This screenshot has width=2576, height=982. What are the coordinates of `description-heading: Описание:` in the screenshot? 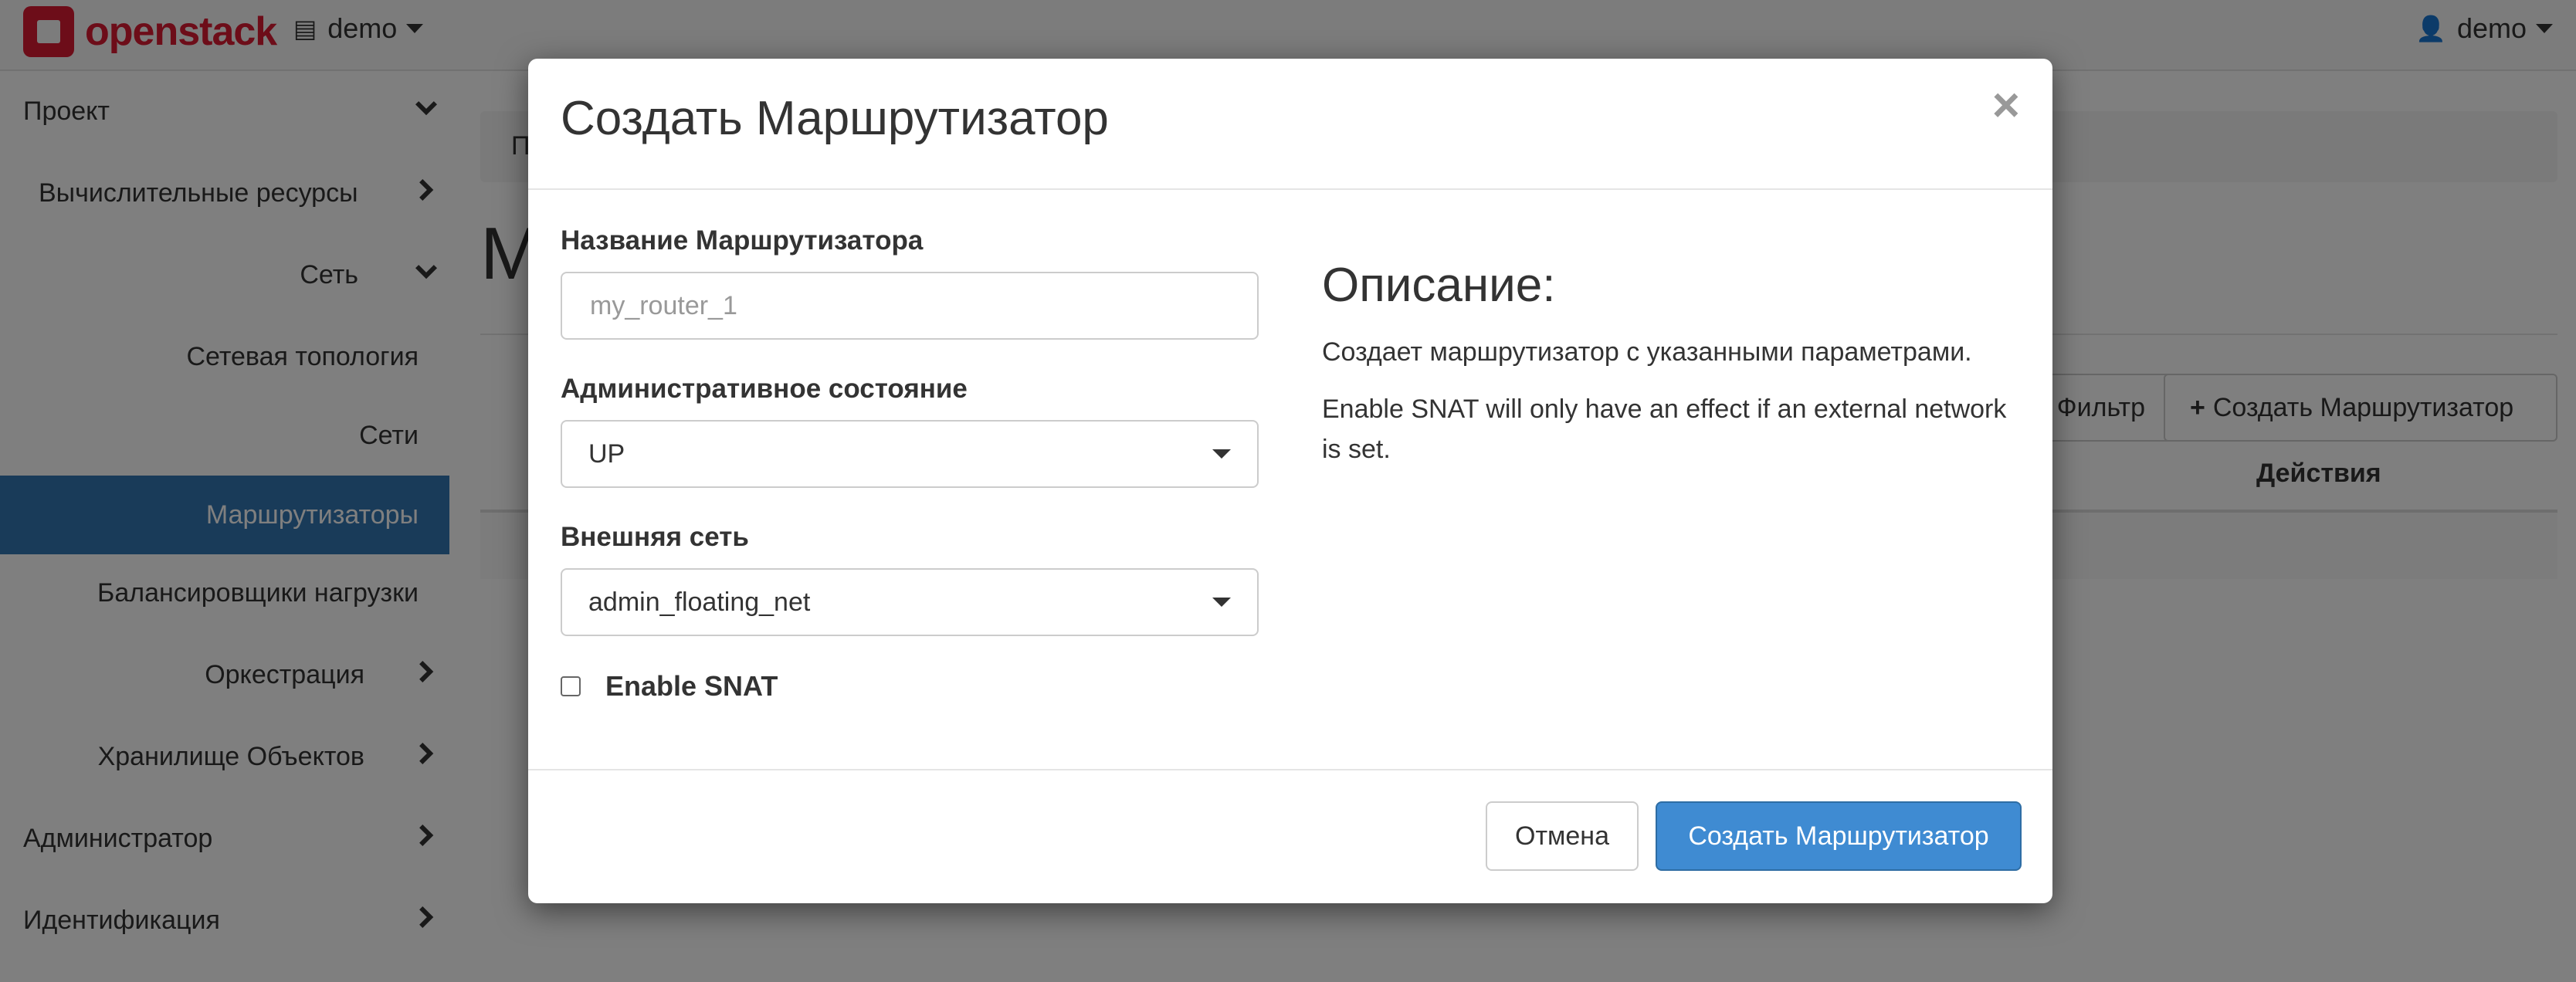 It's located at (1439, 285).